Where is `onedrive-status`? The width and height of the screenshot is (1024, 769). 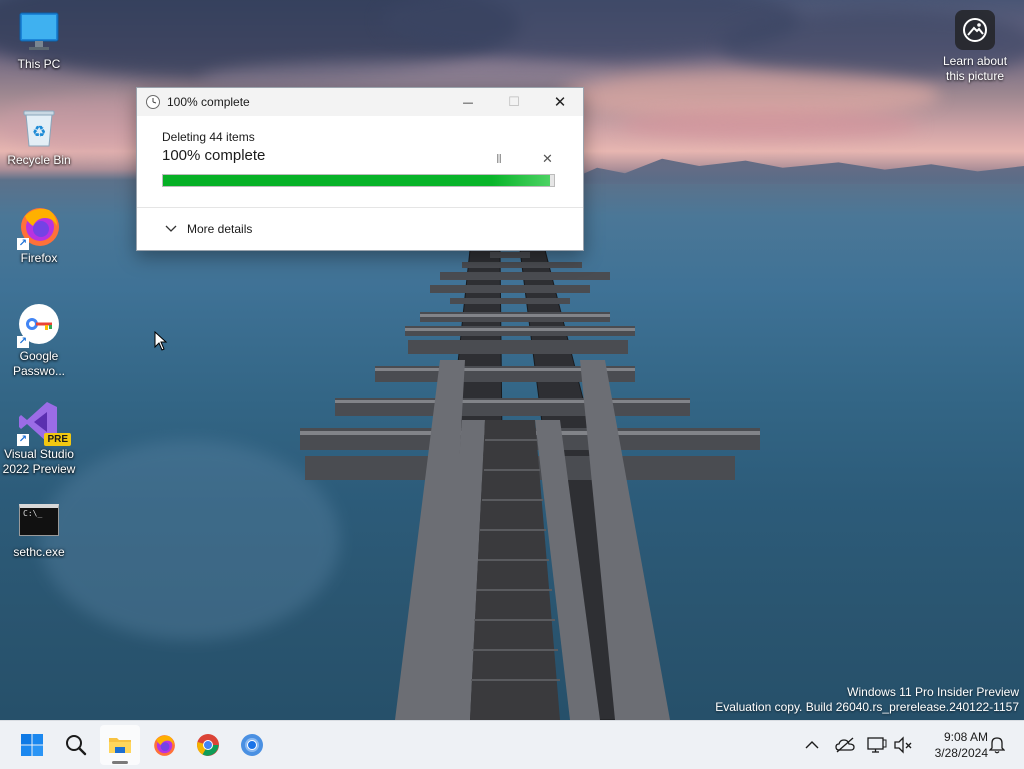
onedrive-status is located at coordinates (845, 745).